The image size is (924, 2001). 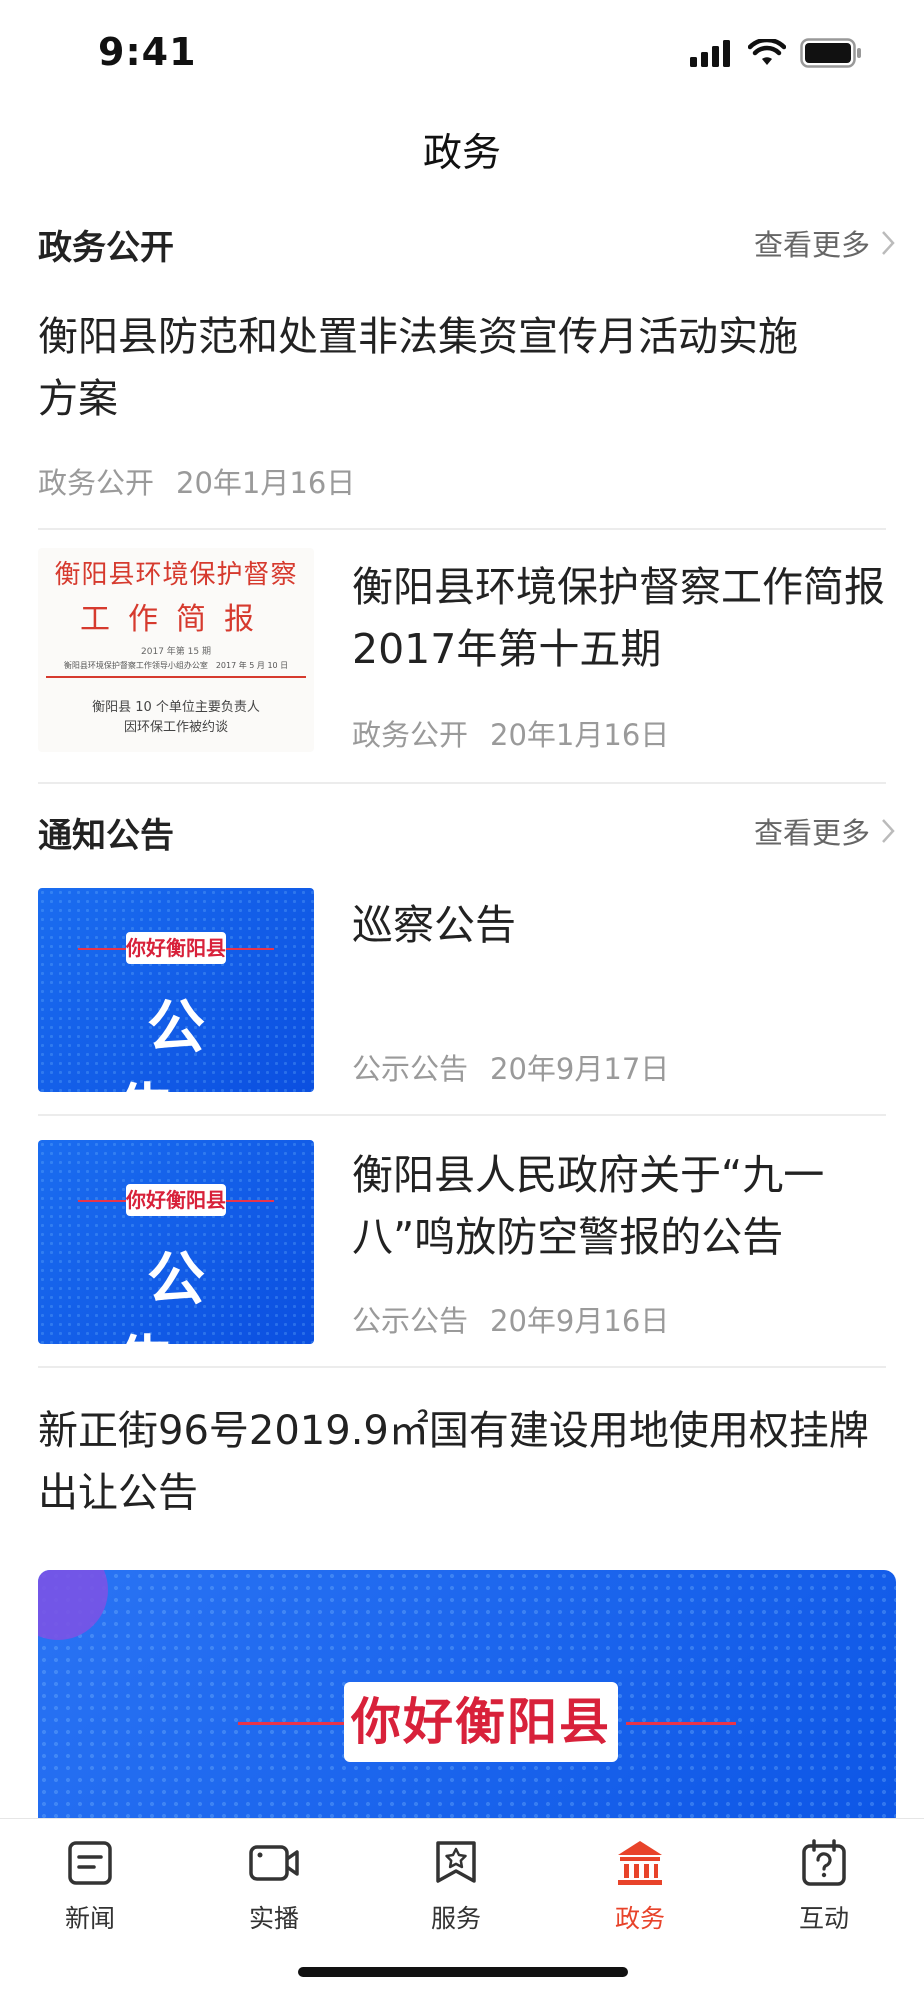 I want to click on article-meta: 公示公告 20年9月16日, so click(x=510, y=1319).